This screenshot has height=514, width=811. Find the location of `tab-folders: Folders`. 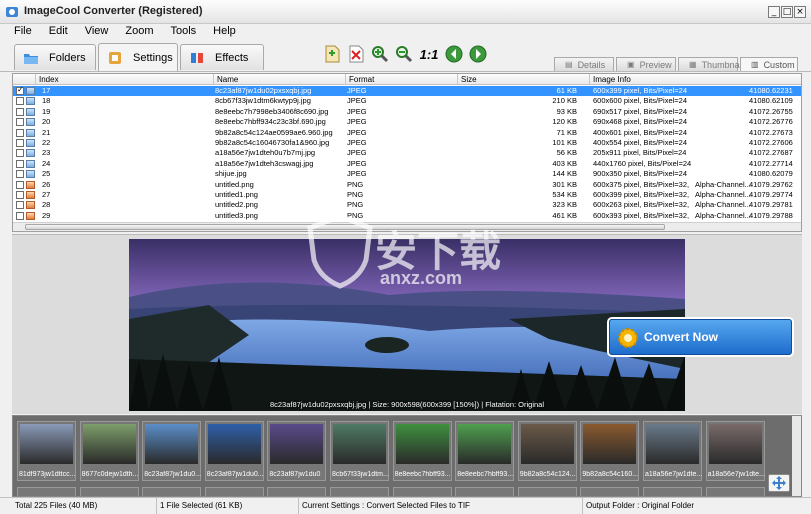

tab-folders: Folders is located at coordinates (55, 57).